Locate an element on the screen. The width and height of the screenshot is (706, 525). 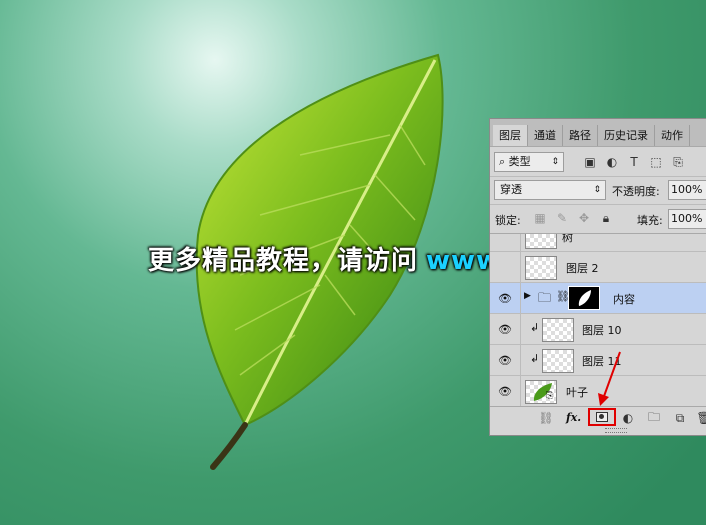
tab-history: 历史记录 is located at coordinates (626, 135).